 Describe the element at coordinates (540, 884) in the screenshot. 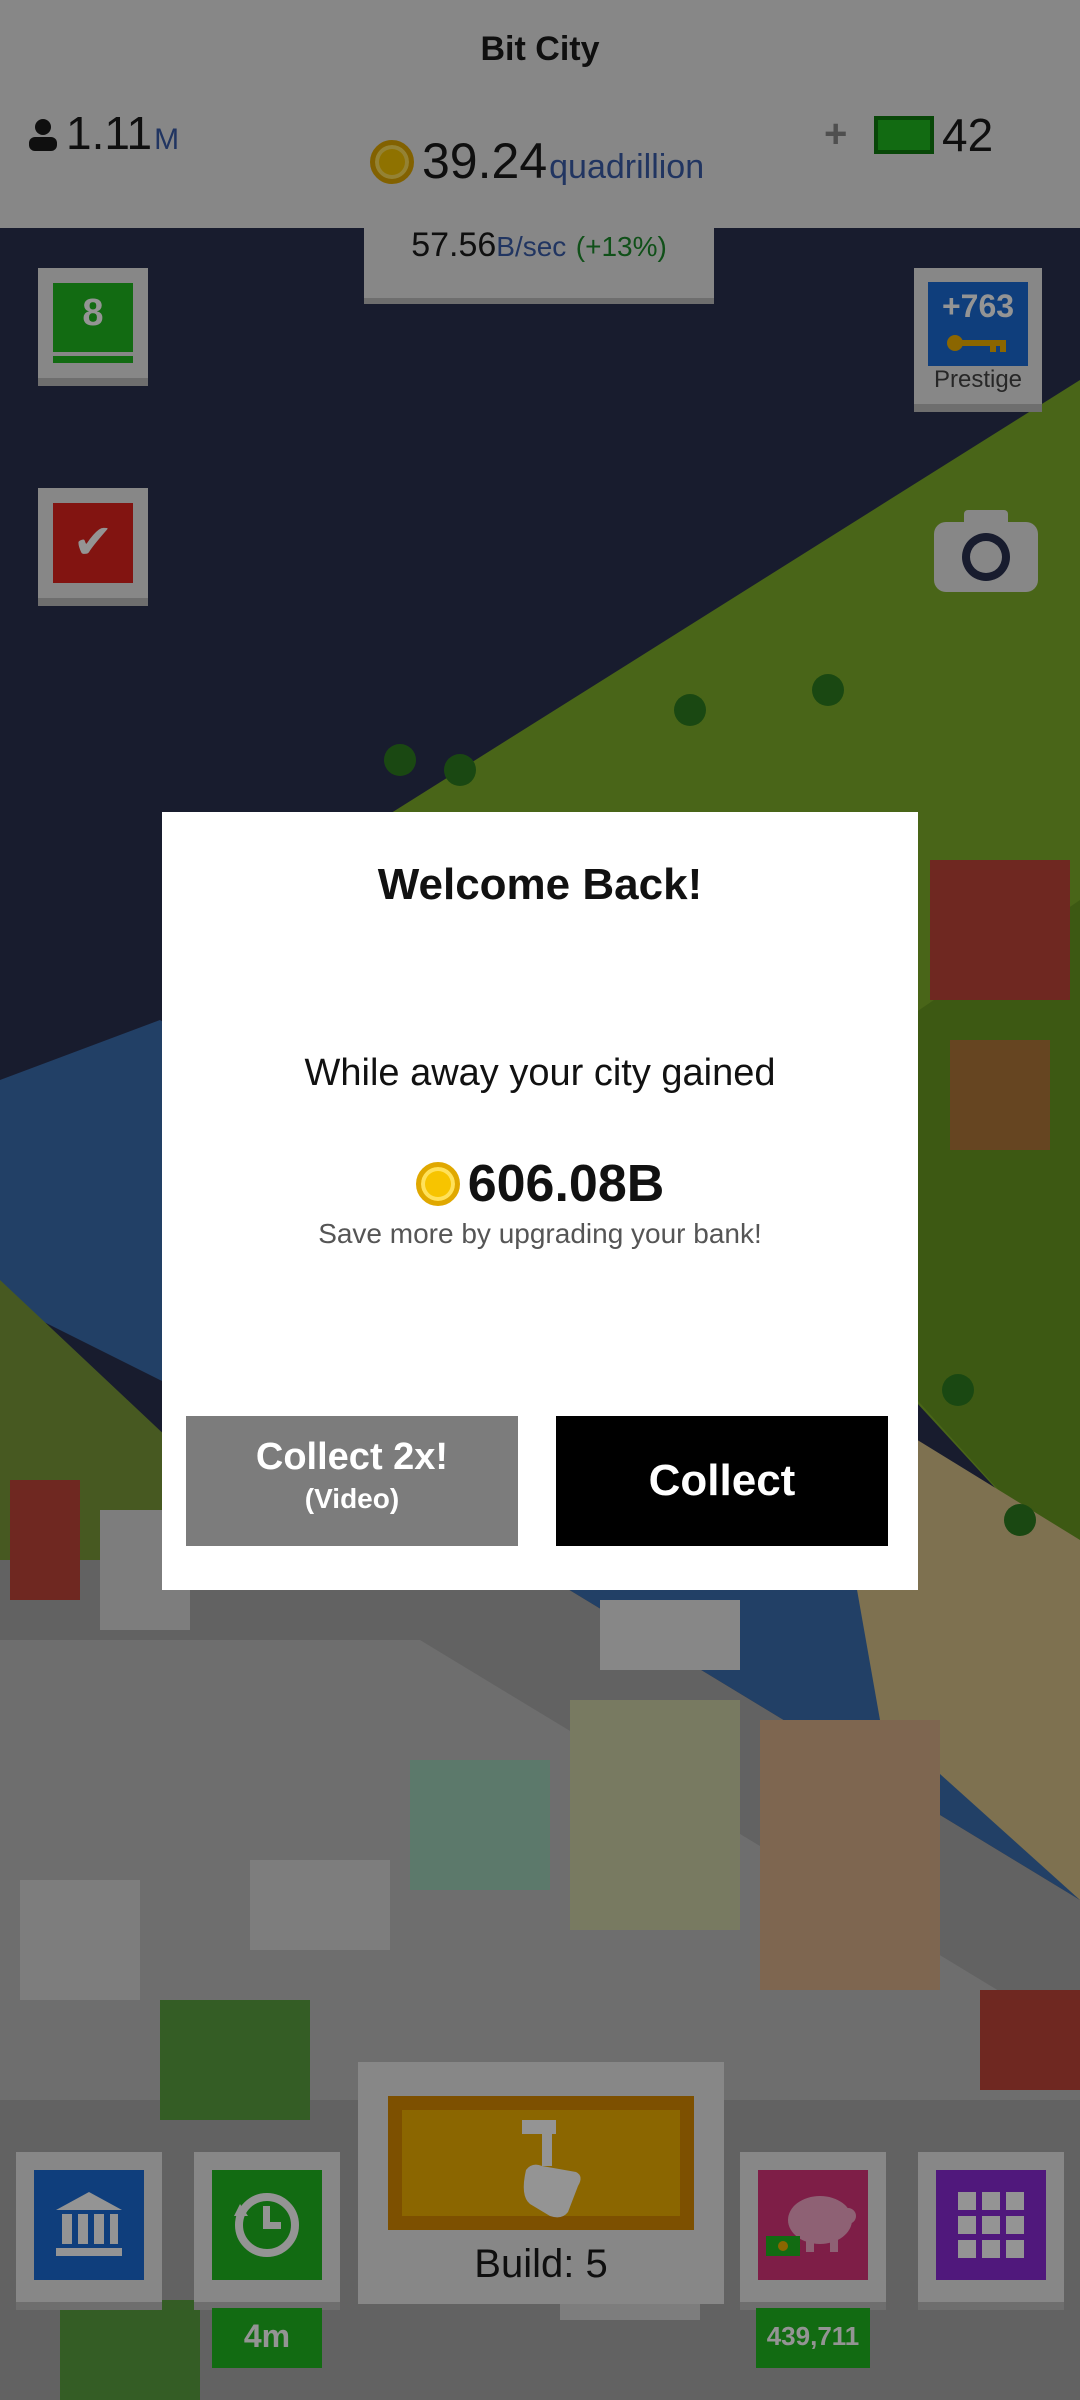

I see `dialog-title: Welcome Back!` at that location.